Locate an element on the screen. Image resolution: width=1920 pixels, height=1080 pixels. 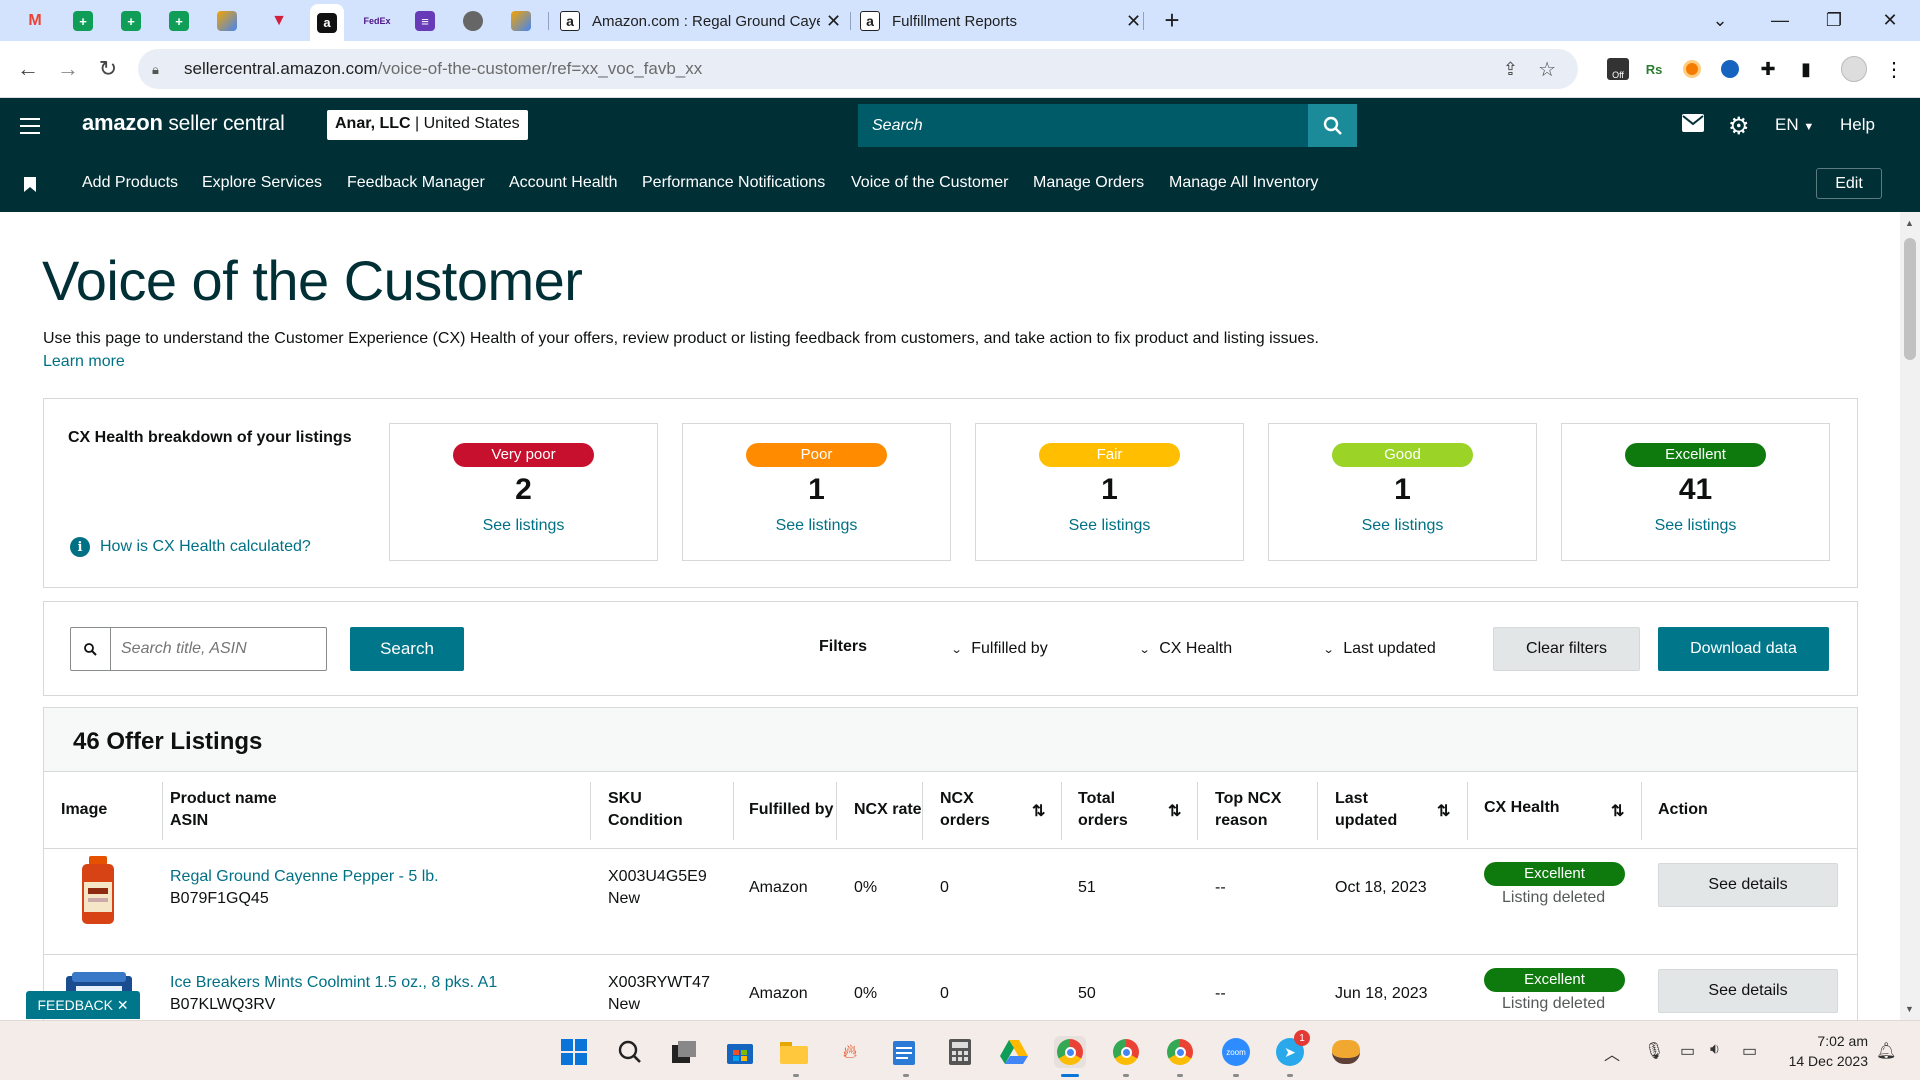
edit-nav-button: Edit is located at coordinates (1849, 183).